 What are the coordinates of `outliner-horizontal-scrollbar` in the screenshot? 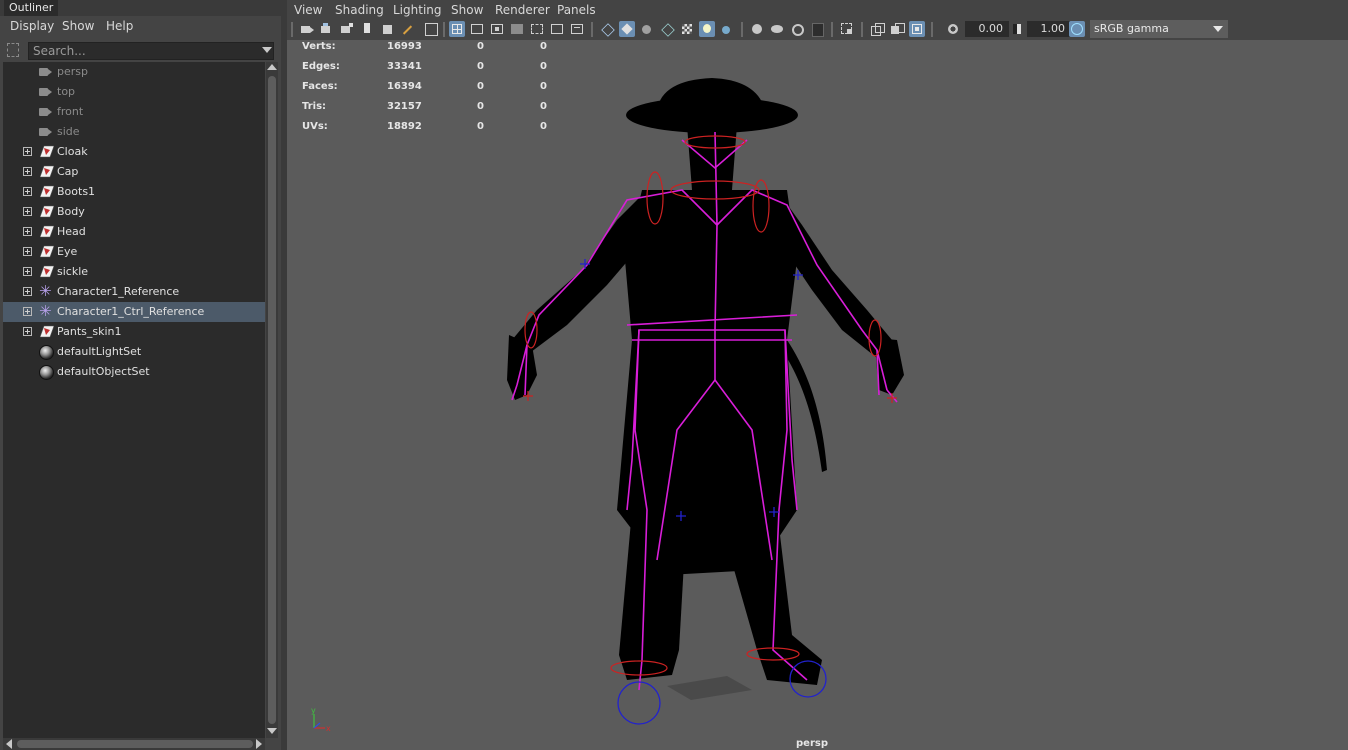 It's located at (134, 744).